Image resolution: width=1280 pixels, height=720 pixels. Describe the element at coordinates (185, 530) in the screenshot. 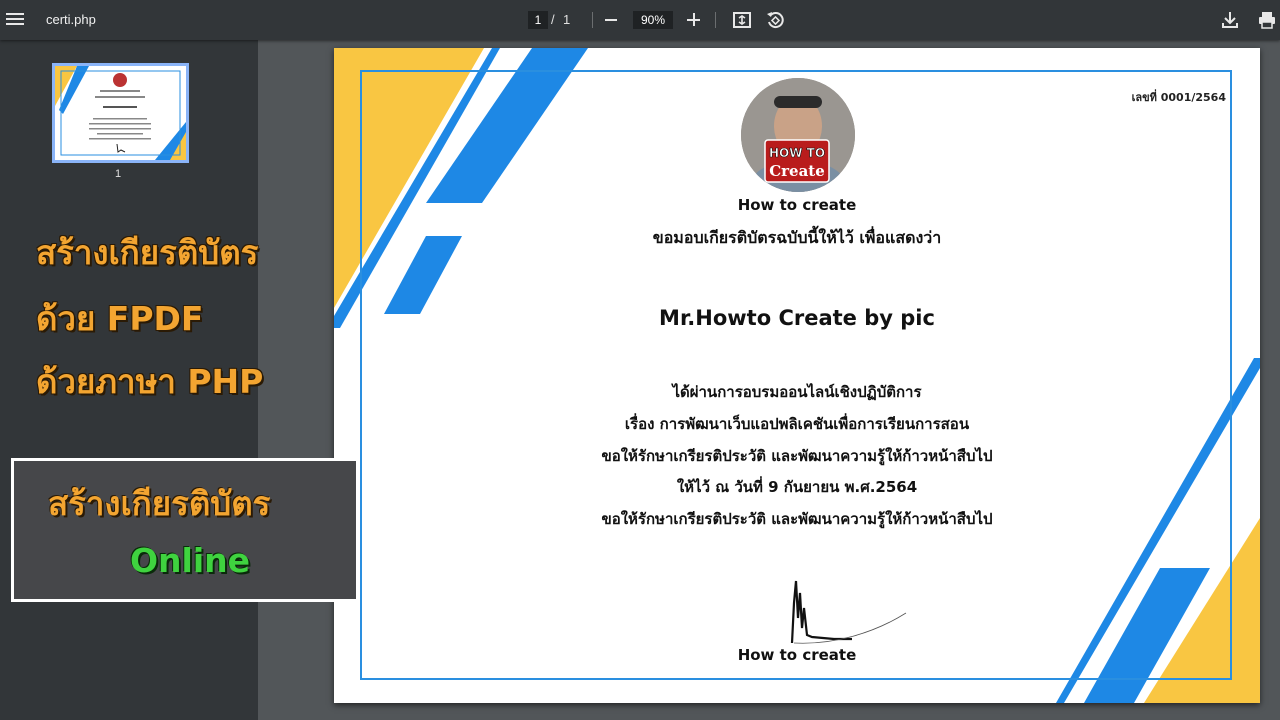

I see `online-banner: สร้างเกียรติบัตร Online` at that location.